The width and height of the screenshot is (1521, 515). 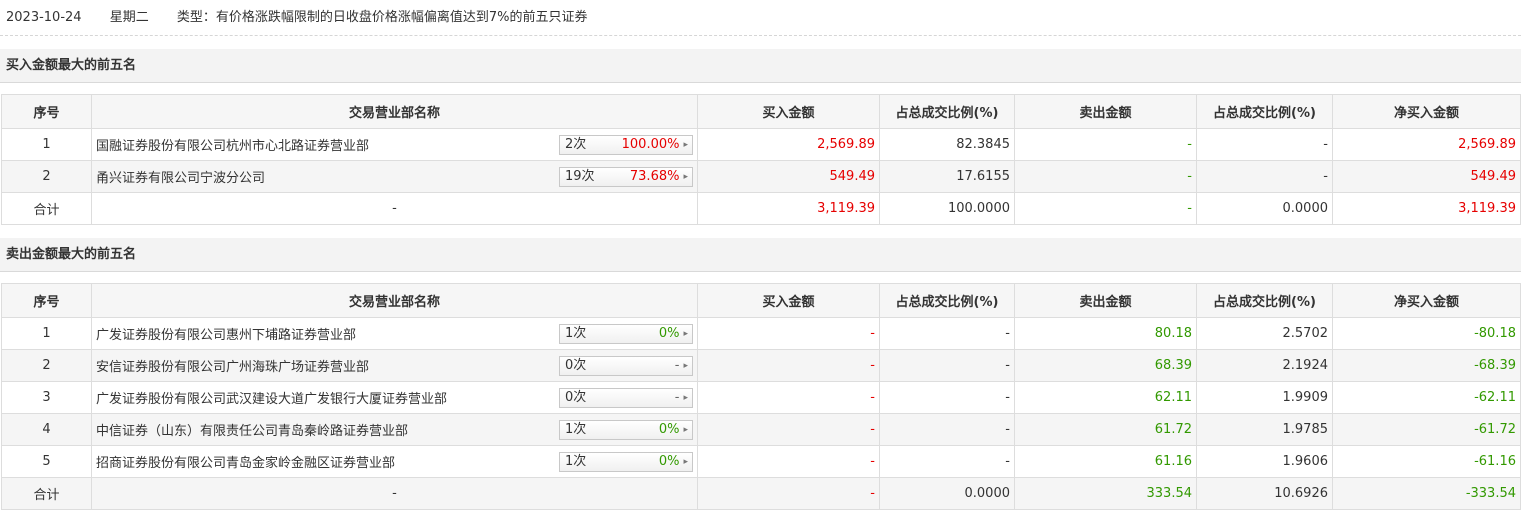 I want to click on total-buy-amount: 3,119.39, so click(x=788, y=208).